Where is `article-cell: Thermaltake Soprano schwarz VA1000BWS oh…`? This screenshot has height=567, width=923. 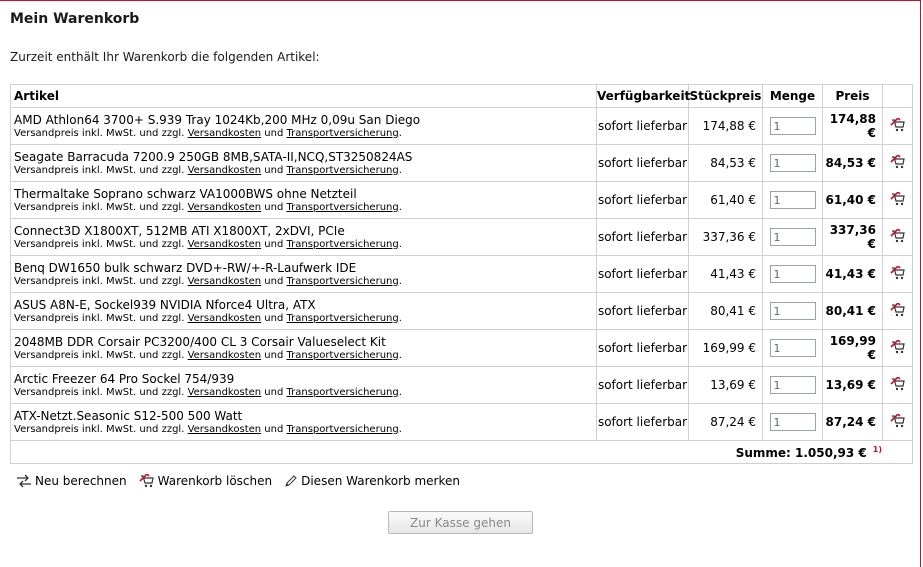 article-cell: Thermaltake Soprano schwarz VA1000BWS oh… is located at coordinates (303, 200).